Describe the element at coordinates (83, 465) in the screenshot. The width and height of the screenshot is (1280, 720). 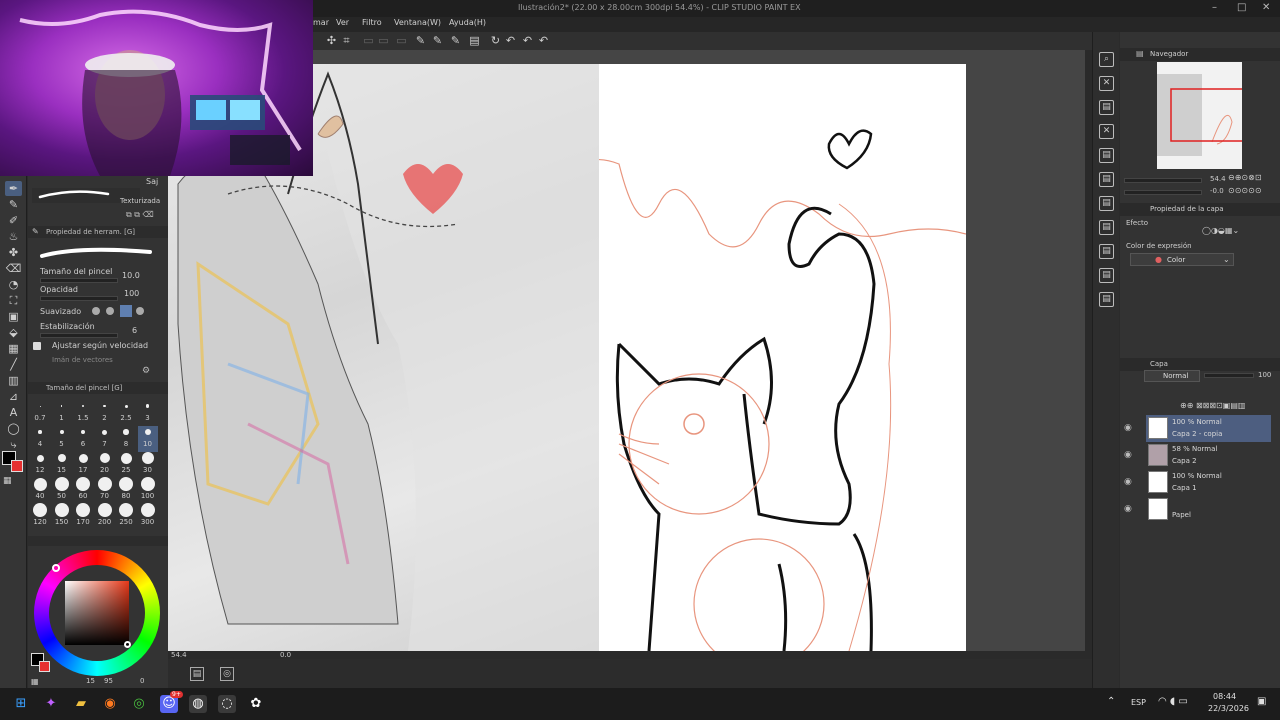
I see `brush-size-option: 17` at that location.